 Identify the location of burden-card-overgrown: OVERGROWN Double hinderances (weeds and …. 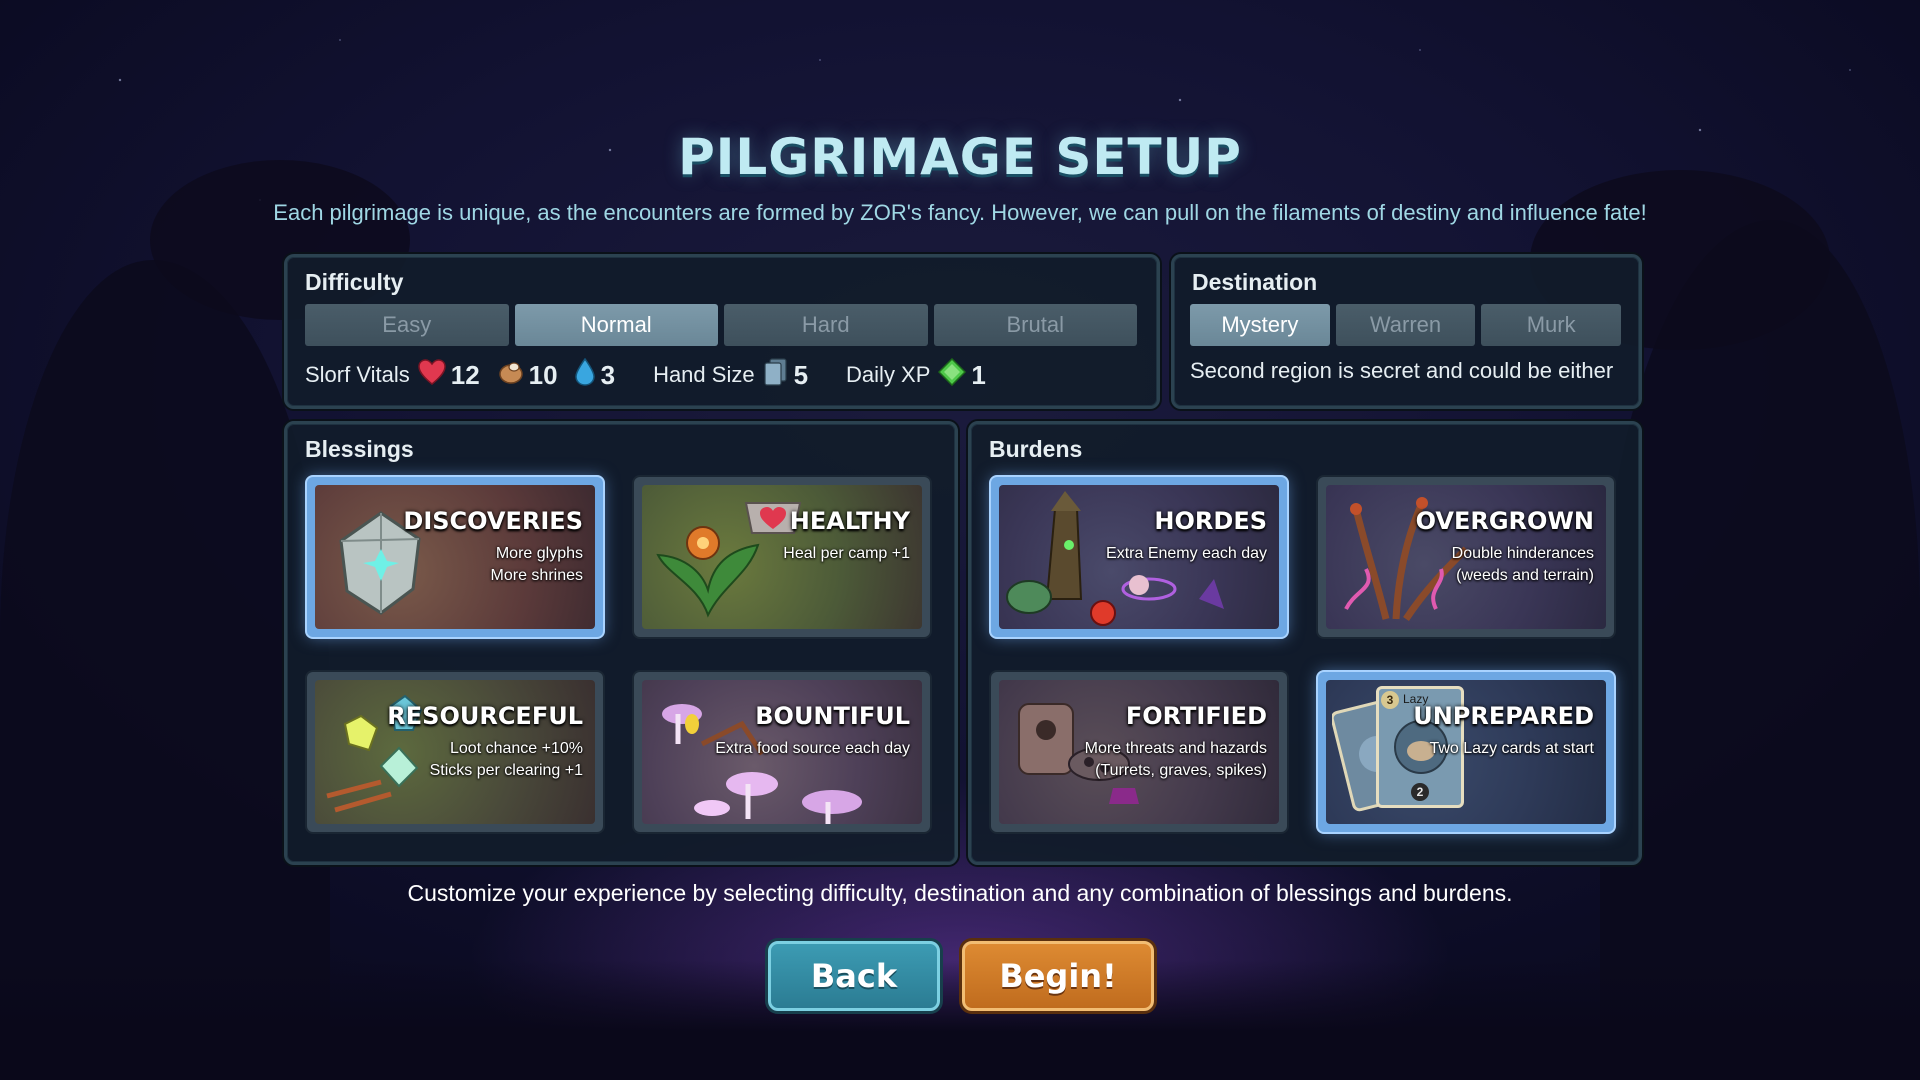
(1466, 557).